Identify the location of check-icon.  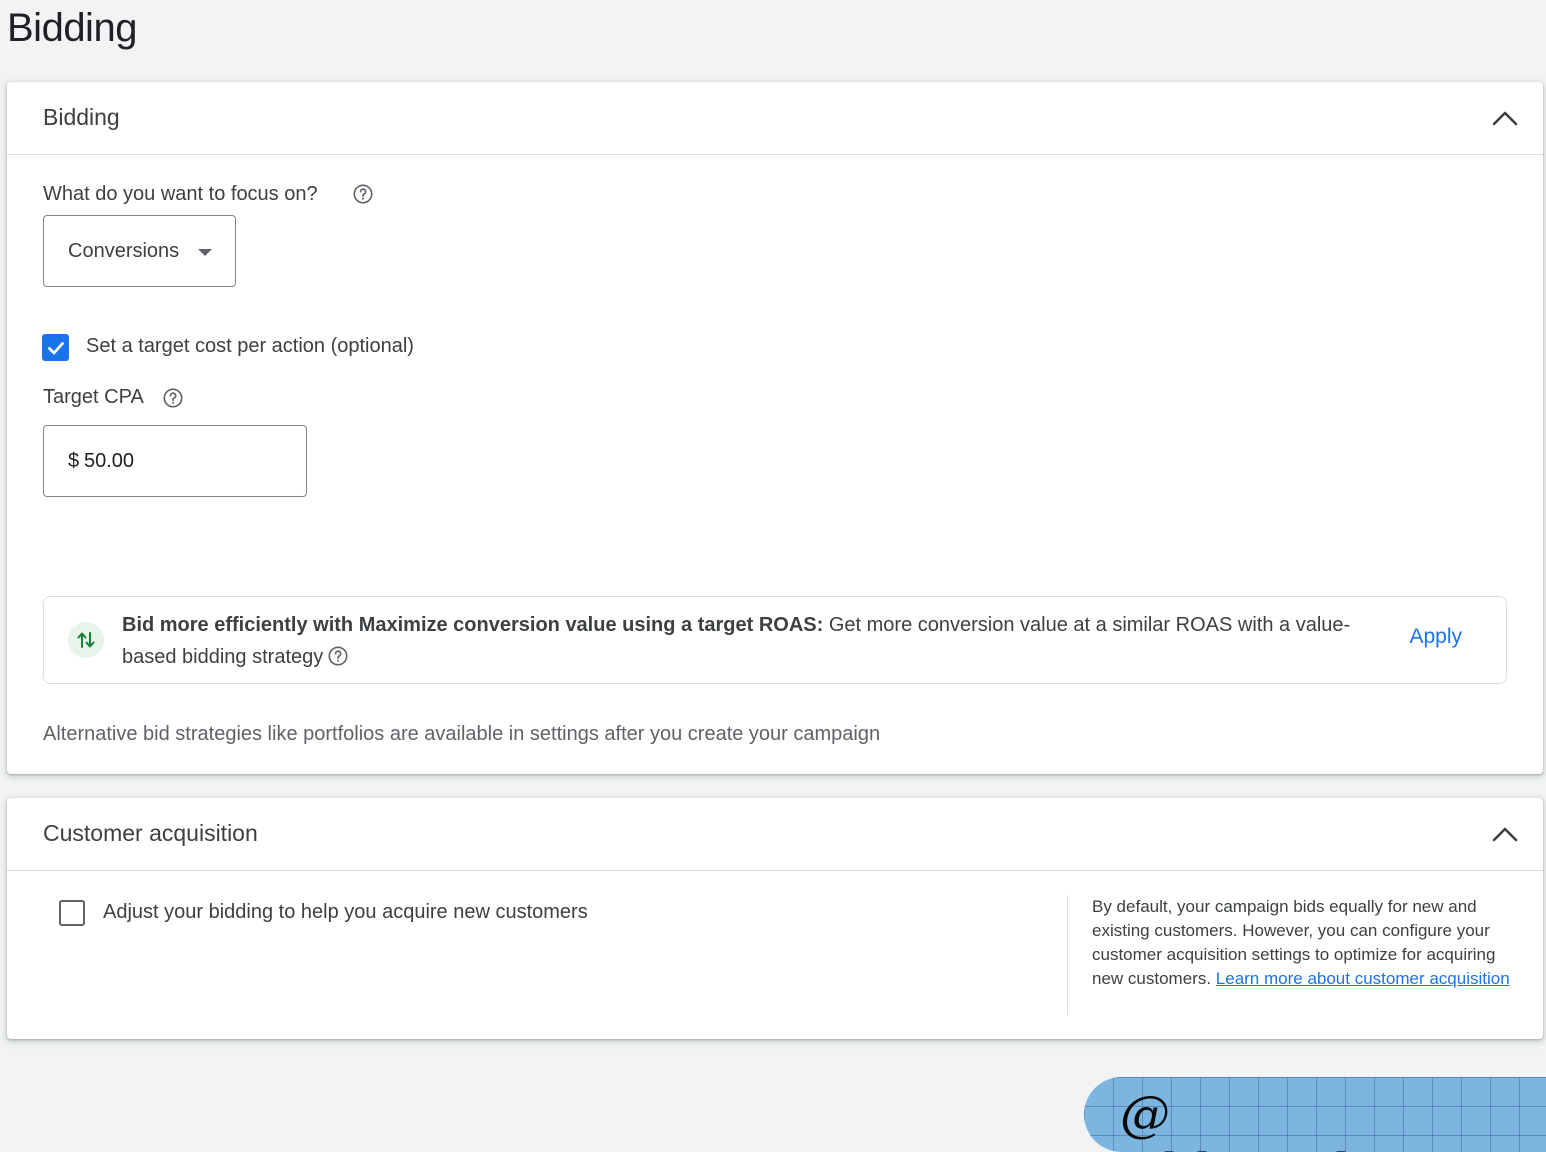
(55, 347).